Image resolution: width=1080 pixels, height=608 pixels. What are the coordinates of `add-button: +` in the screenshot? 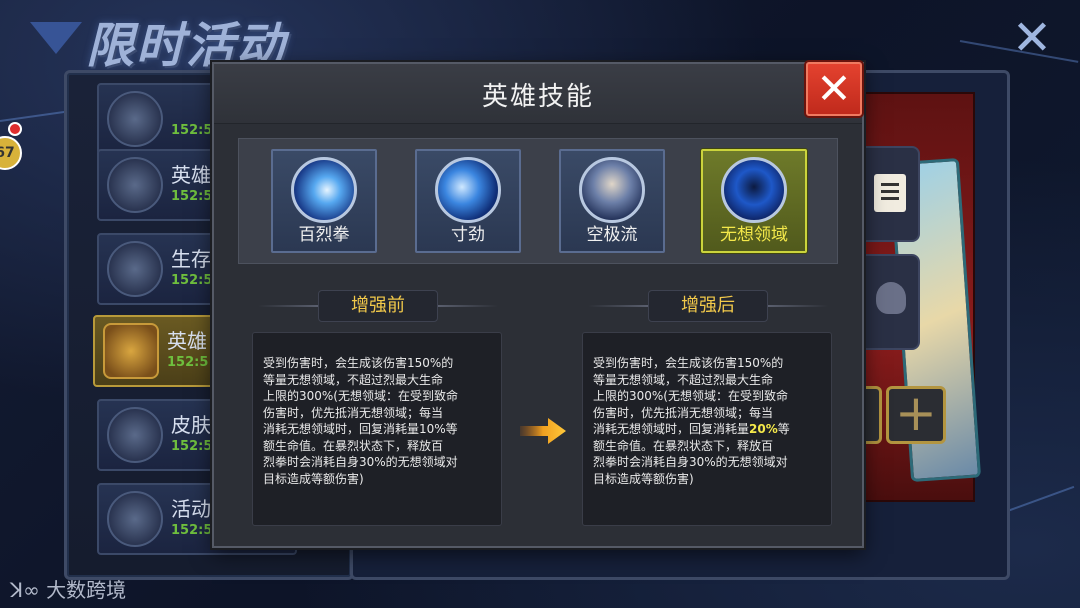 It's located at (916, 415).